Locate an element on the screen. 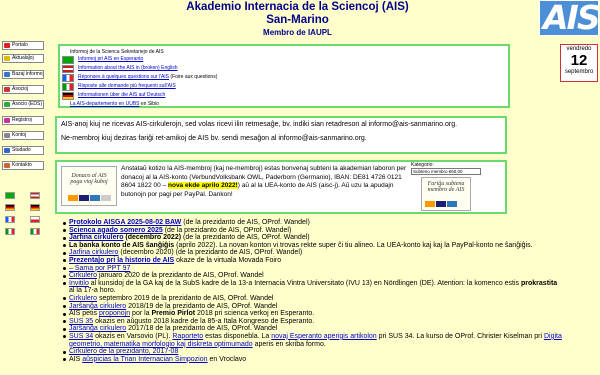  news-link: Digita is located at coordinates (553, 336).